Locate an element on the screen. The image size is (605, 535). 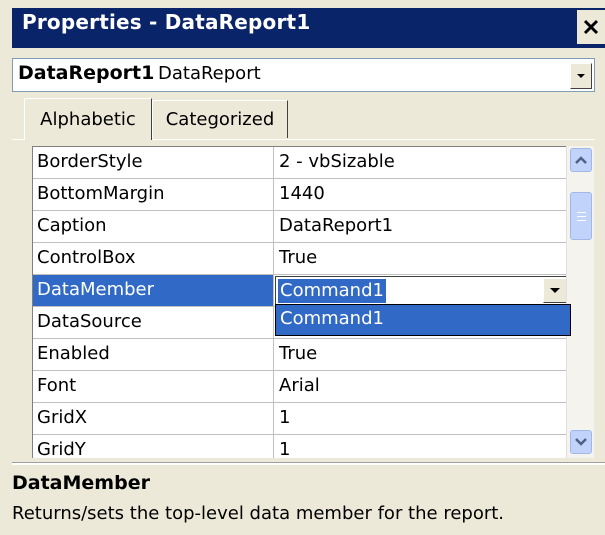
property-value: Arial is located at coordinates (299, 385).